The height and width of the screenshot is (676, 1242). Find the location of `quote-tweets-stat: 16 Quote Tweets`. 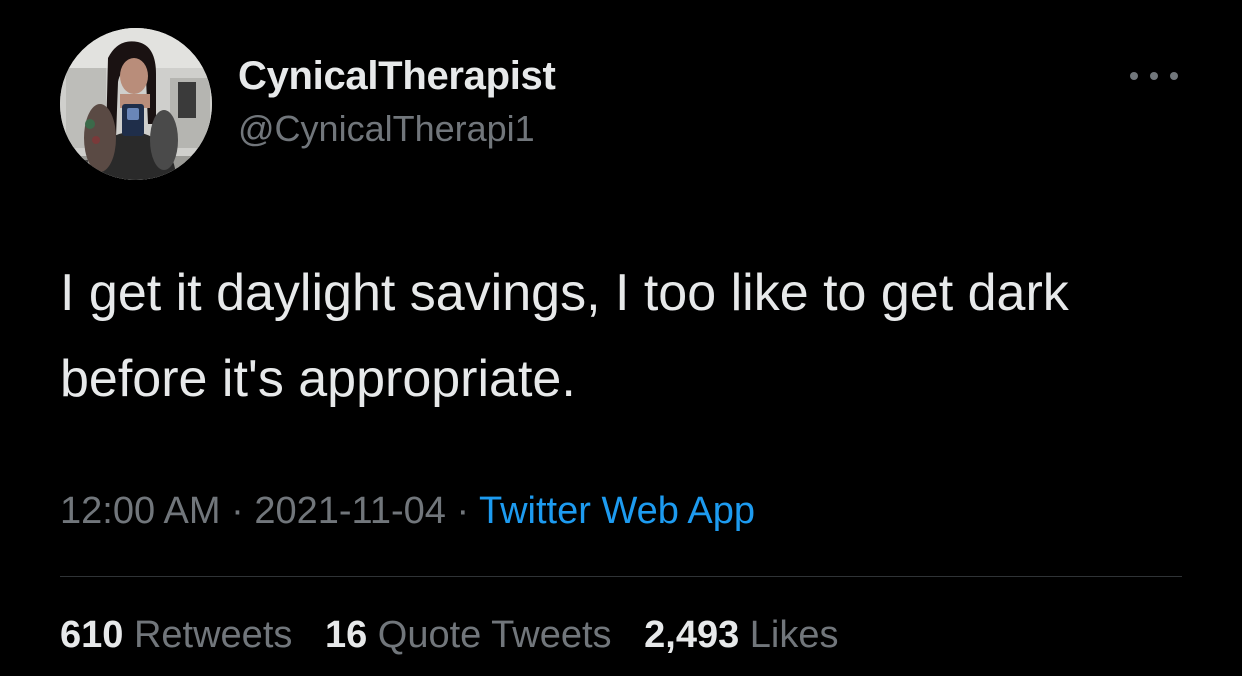

quote-tweets-stat: 16 Quote Tweets is located at coordinates (468, 635).